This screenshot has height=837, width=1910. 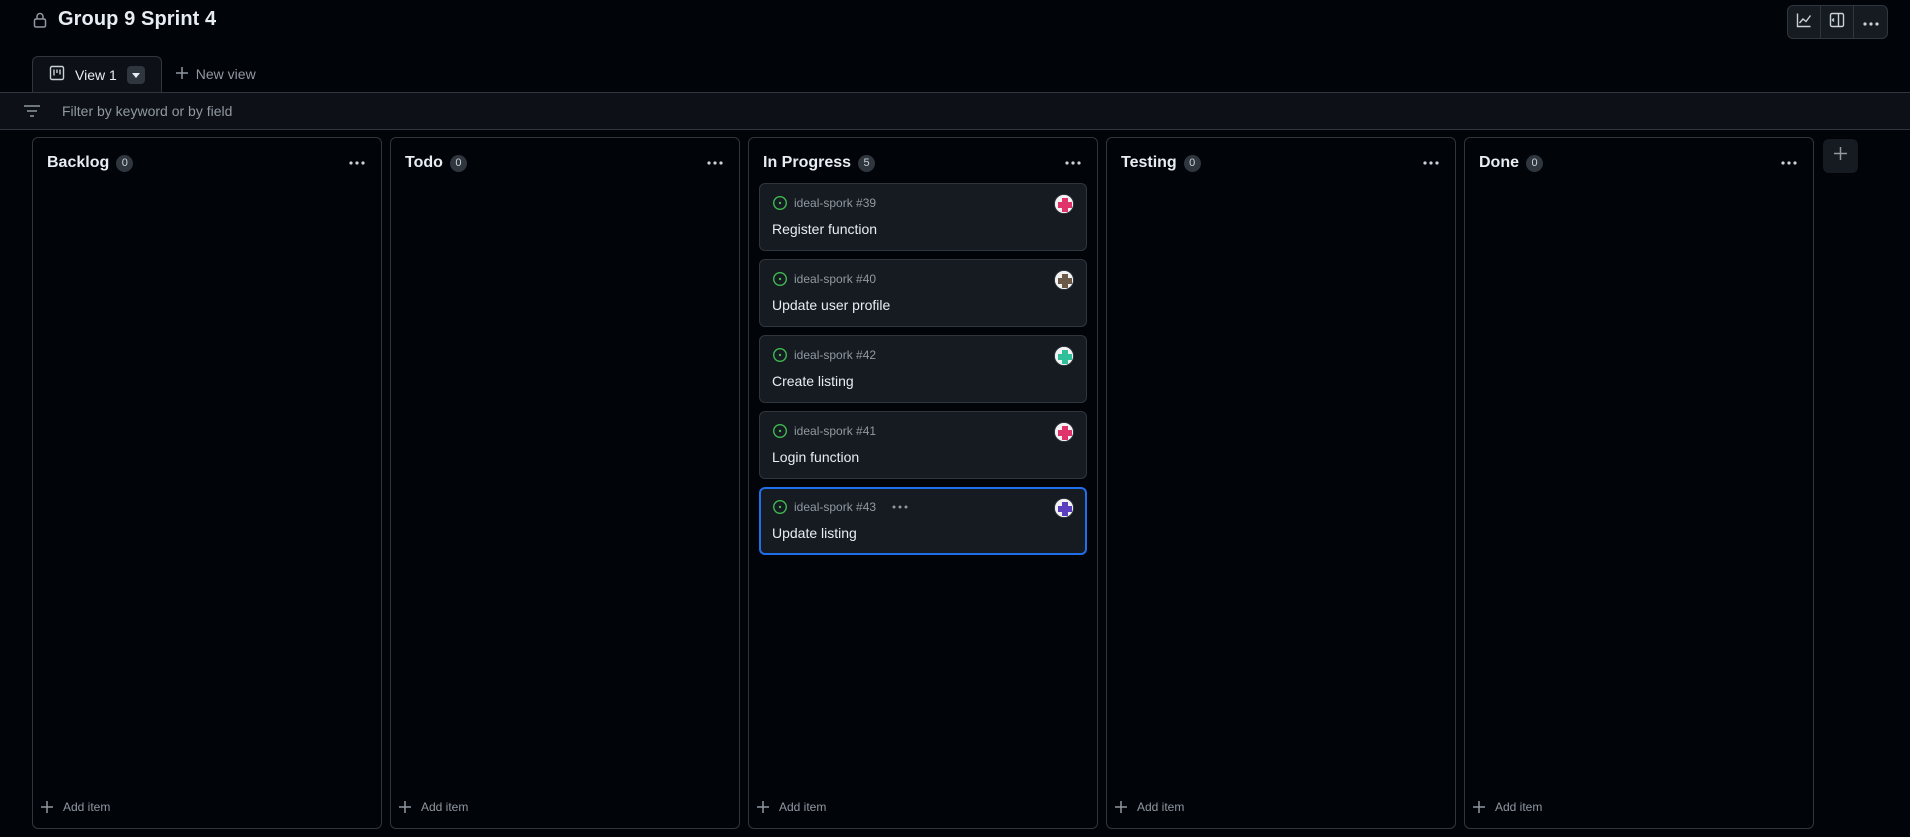 I want to click on view-options-button, so click(x=135, y=75).